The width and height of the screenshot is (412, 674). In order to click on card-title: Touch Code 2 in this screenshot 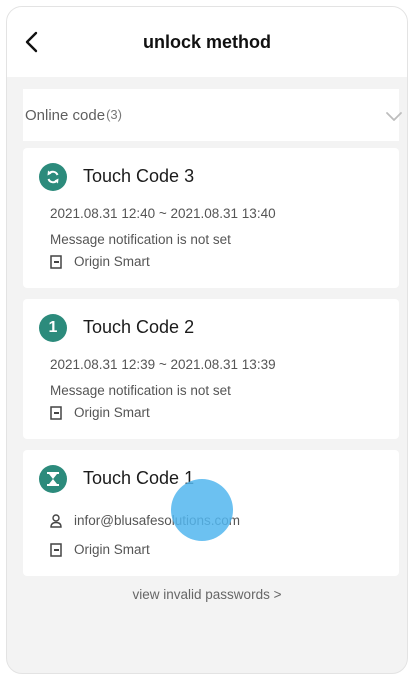, I will do `click(139, 327)`.